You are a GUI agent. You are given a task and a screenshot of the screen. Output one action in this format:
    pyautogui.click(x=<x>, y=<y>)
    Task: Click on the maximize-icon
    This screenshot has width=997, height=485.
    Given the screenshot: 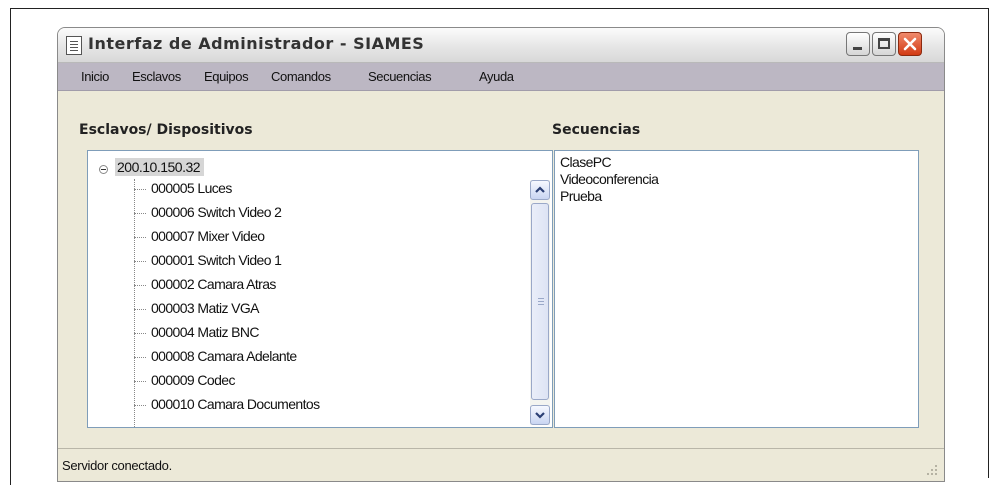 What is the action you would take?
    pyautogui.click(x=884, y=43)
    